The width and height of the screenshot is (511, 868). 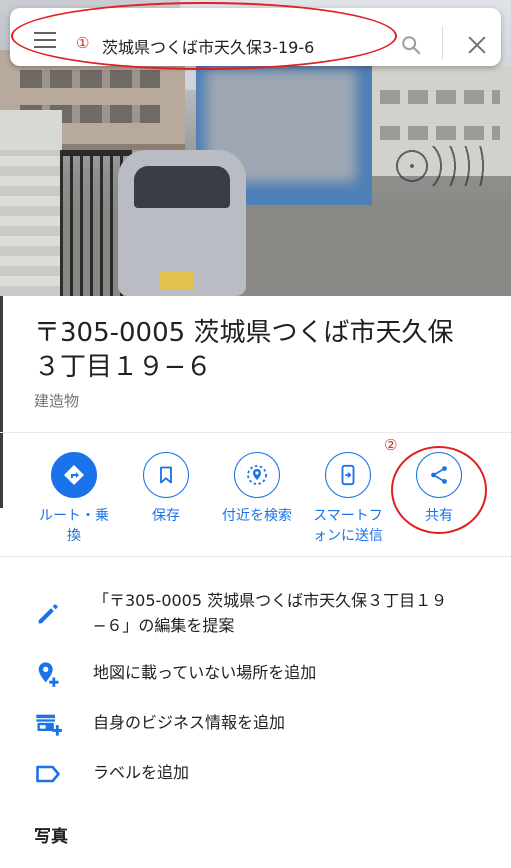 What do you see at coordinates (83, 43) in the screenshot?
I see `annotation-marker-1: ①` at bounding box center [83, 43].